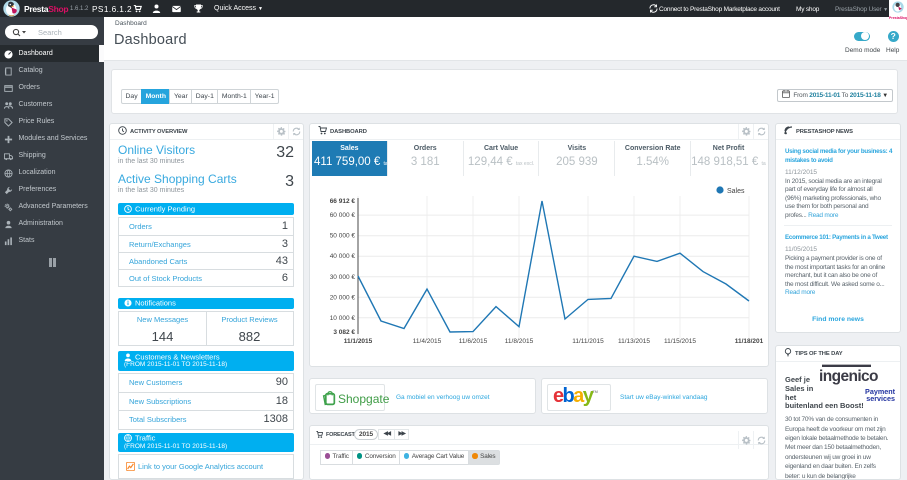 The height and width of the screenshot is (480, 907). What do you see at coordinates (344, 332) in the screenshot?
I see `svg-text: 3 082 €` at bounding box center [344, 332].